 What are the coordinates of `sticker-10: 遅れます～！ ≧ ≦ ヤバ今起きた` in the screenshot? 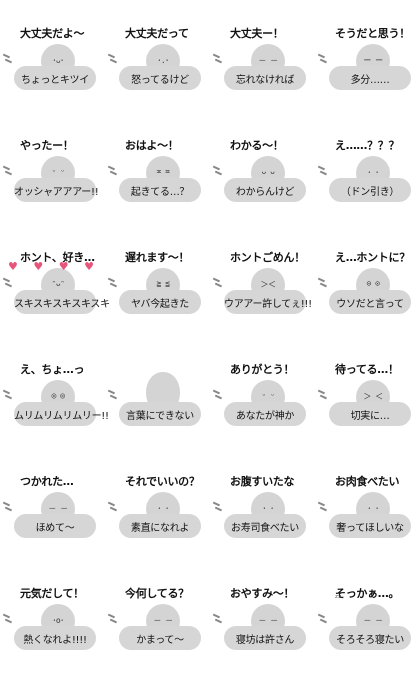 It's located at (157, 280).